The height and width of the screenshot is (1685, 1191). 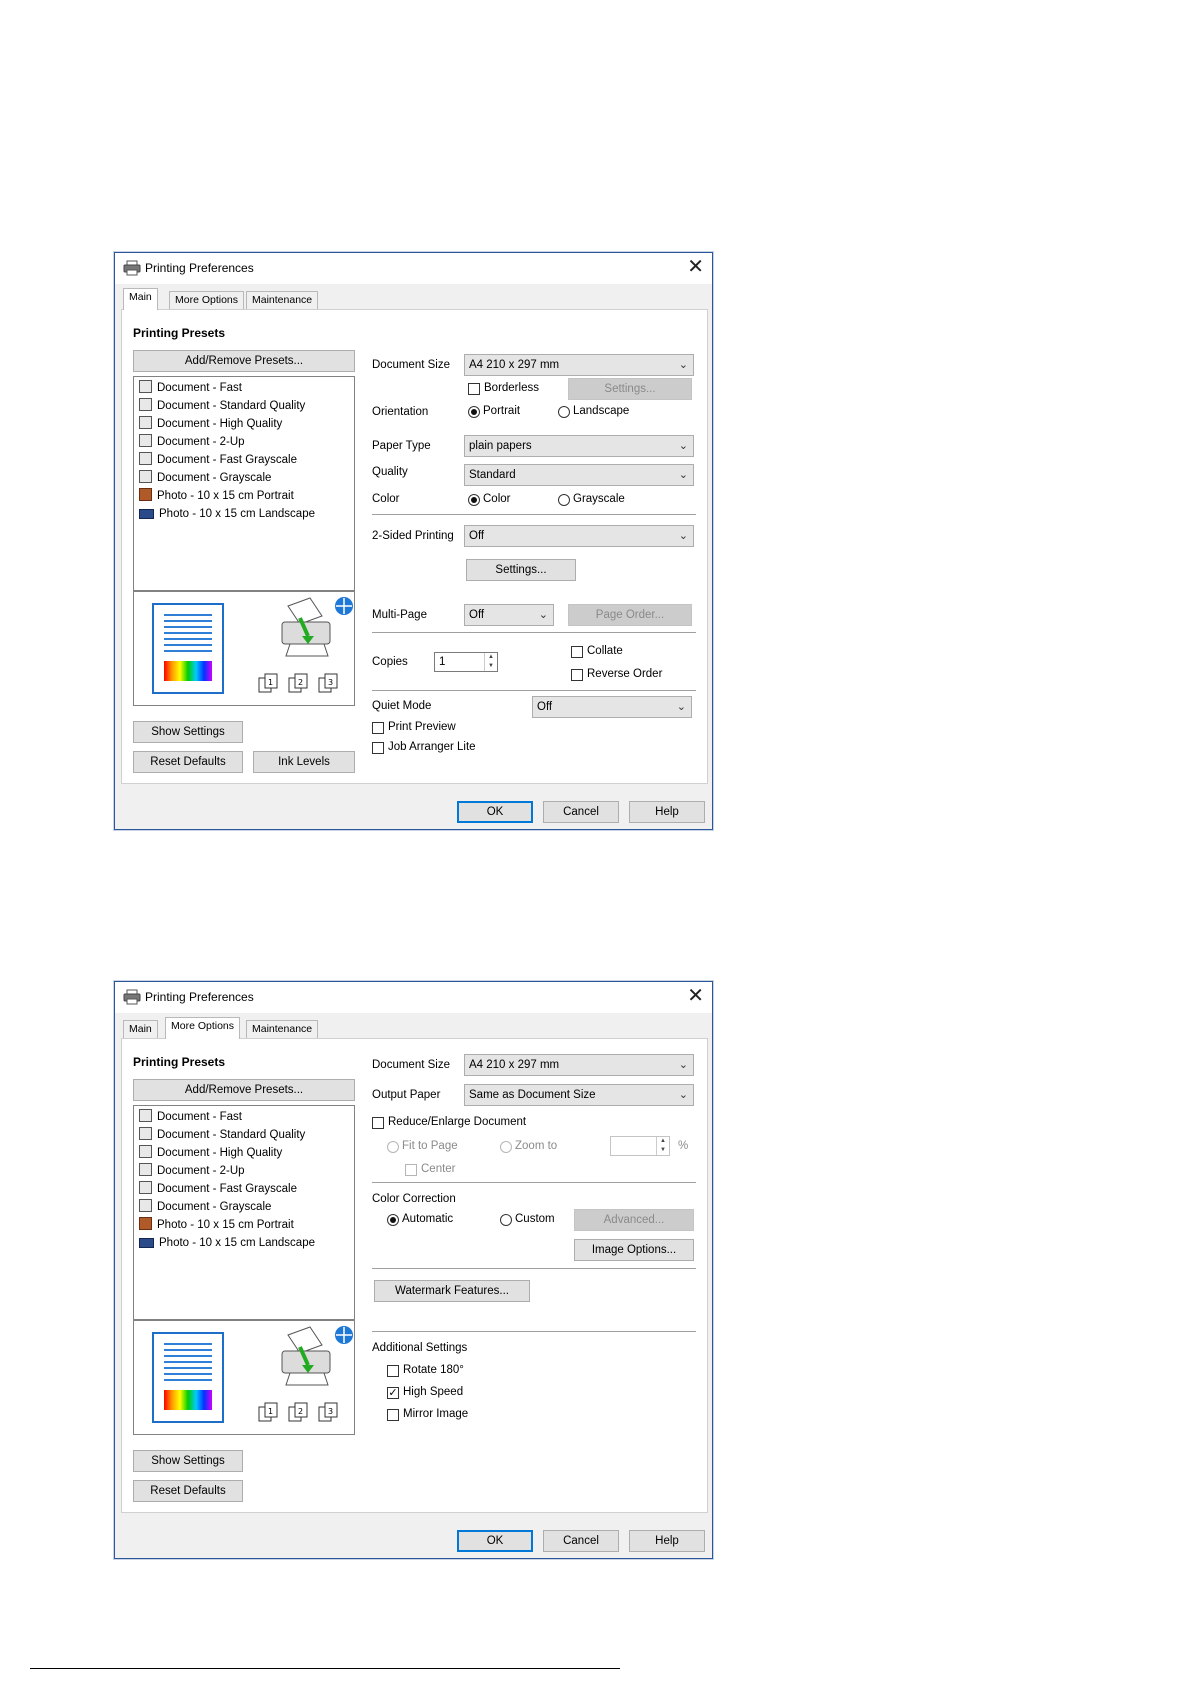 What do you see at coordinates (625, 674) in the screenshot?
I see `reverse-order-label: Reverse Order` at bounding box center [625, 674].